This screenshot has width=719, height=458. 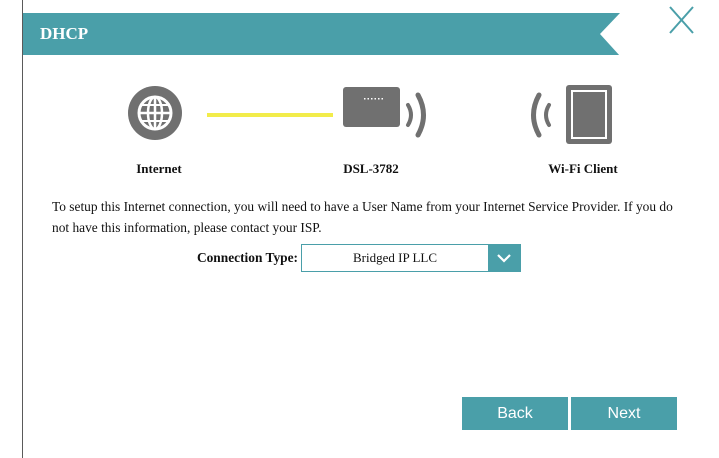 I want to click on connection-type-value: Bridged IP LLC, so click(x=394, y=257).